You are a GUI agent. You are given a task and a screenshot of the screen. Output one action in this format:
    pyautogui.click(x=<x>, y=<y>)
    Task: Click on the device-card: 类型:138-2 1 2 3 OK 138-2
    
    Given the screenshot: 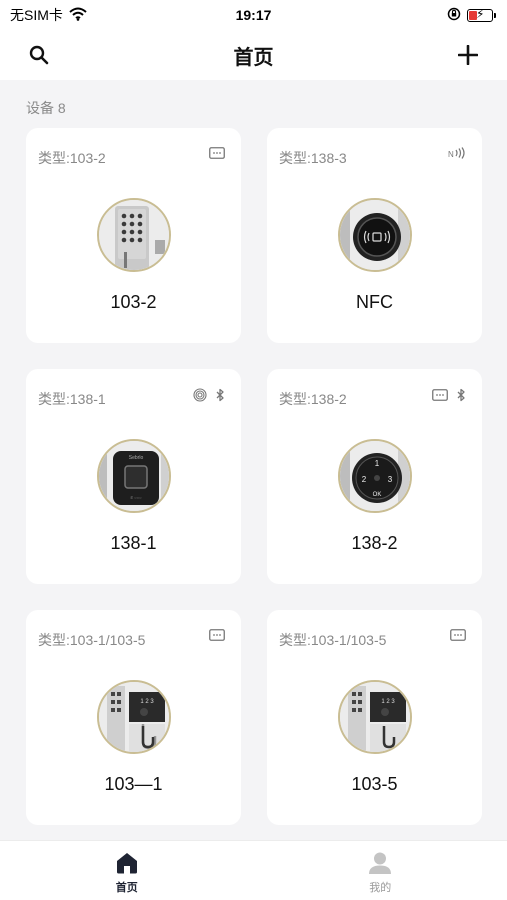 What is the action you would take?
    pyautogui.click(x=374, y=476)
    